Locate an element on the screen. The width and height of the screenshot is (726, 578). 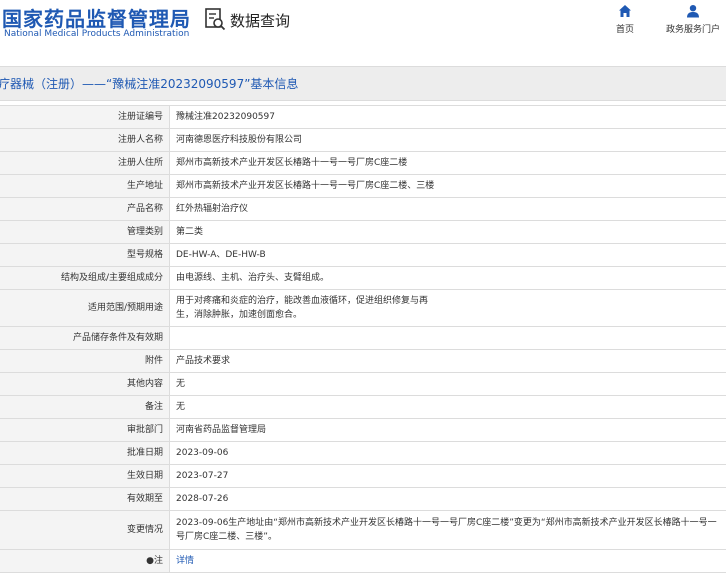
nav-home: 首页 is located at coordinates (625, 19).